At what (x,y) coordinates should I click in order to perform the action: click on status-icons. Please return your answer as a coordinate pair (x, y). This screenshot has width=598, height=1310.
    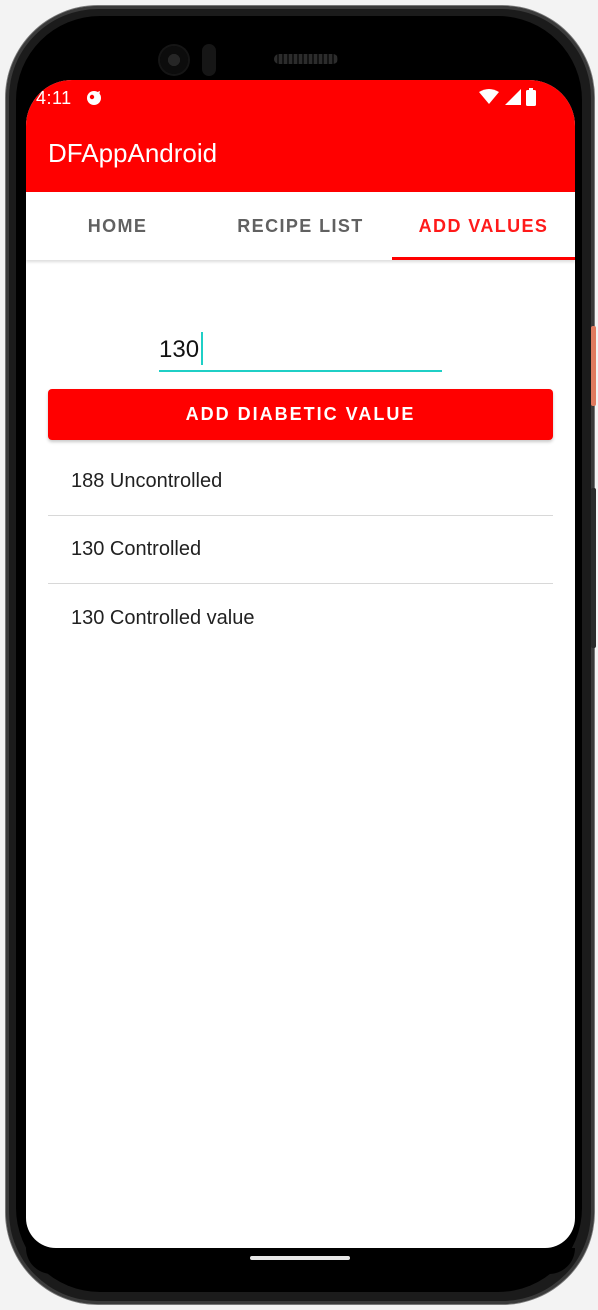
    Looking at the image, I should click on (508, 97).